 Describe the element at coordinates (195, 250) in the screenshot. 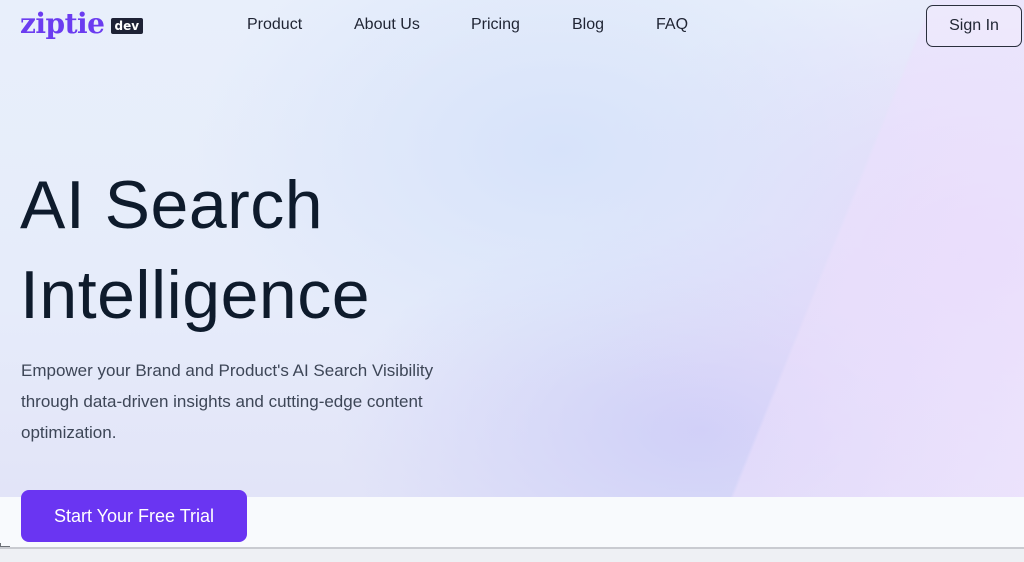

I see `hero-title: AI Search Intelligence` at that location.